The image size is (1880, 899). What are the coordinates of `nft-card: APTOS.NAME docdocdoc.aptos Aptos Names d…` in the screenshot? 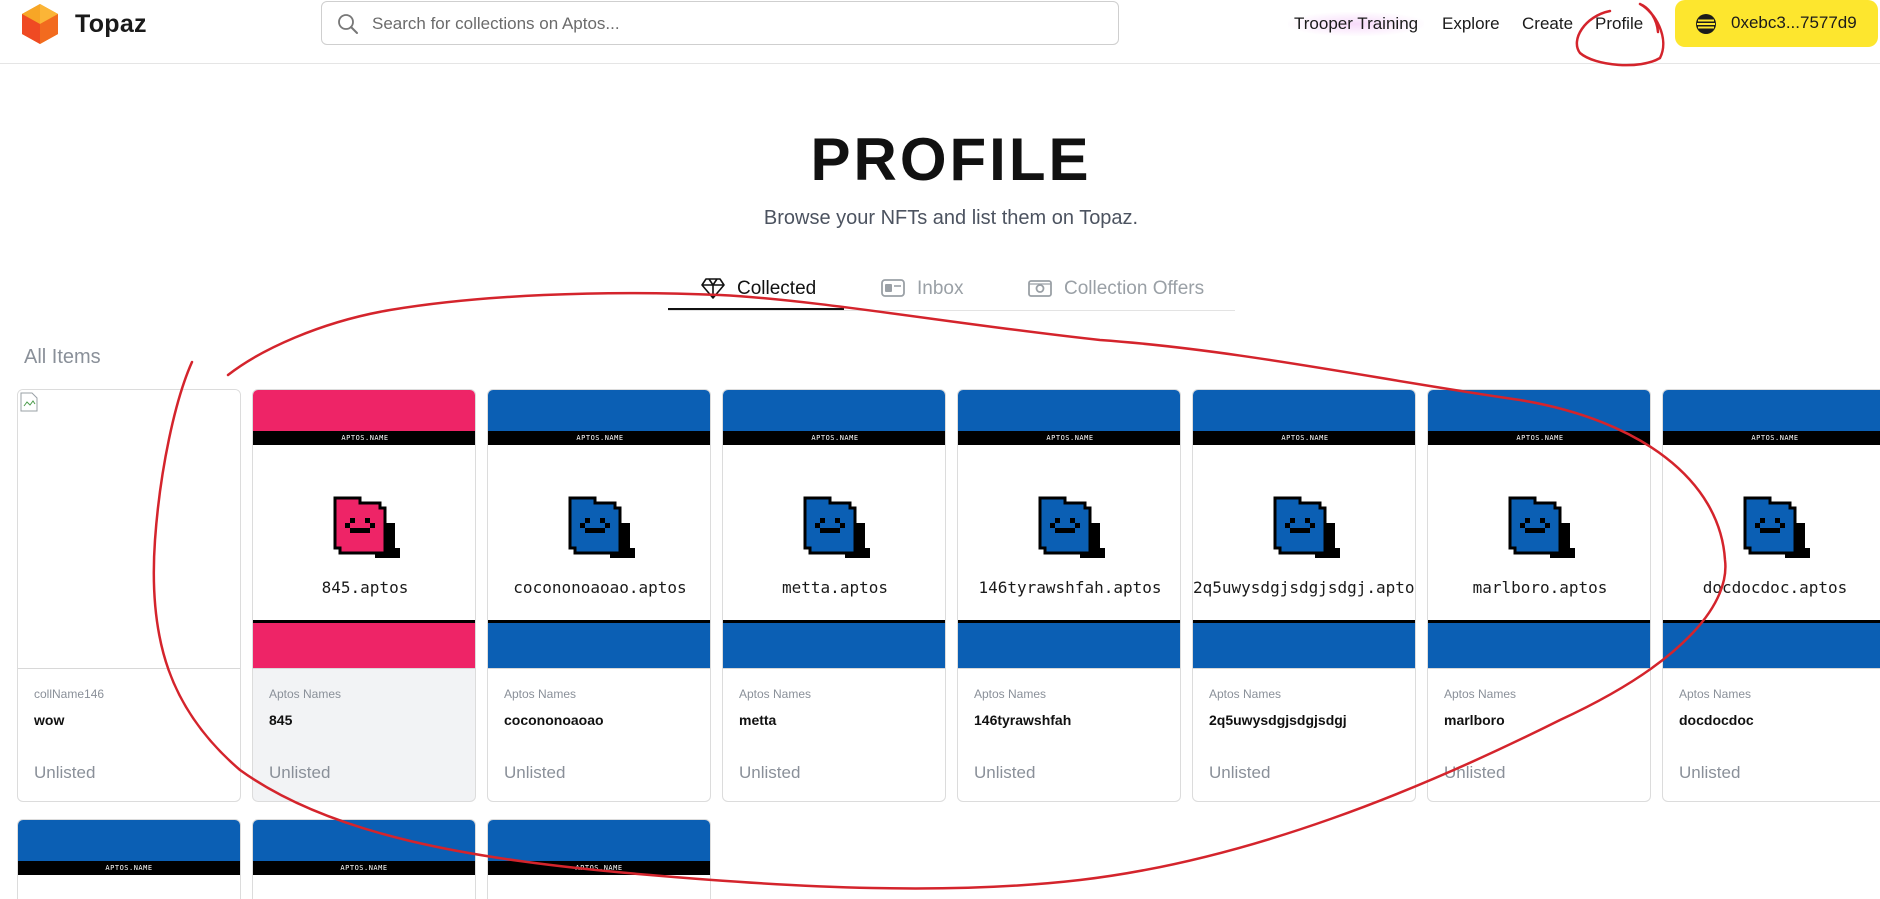 It's located at (1771, 595).